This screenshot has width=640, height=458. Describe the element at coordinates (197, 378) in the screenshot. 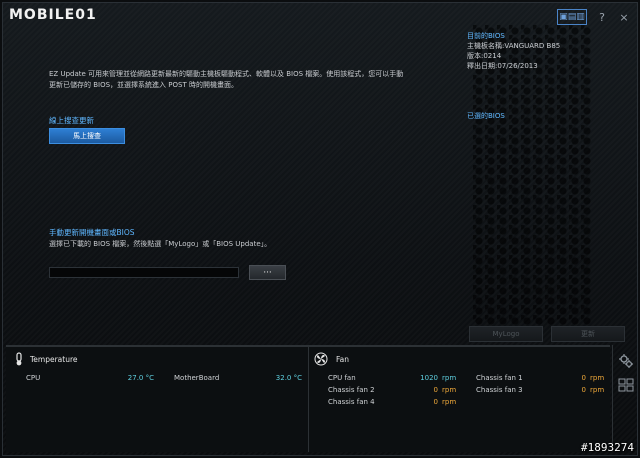

I see `temp-label-motherboard: MotherBoard` at that location.